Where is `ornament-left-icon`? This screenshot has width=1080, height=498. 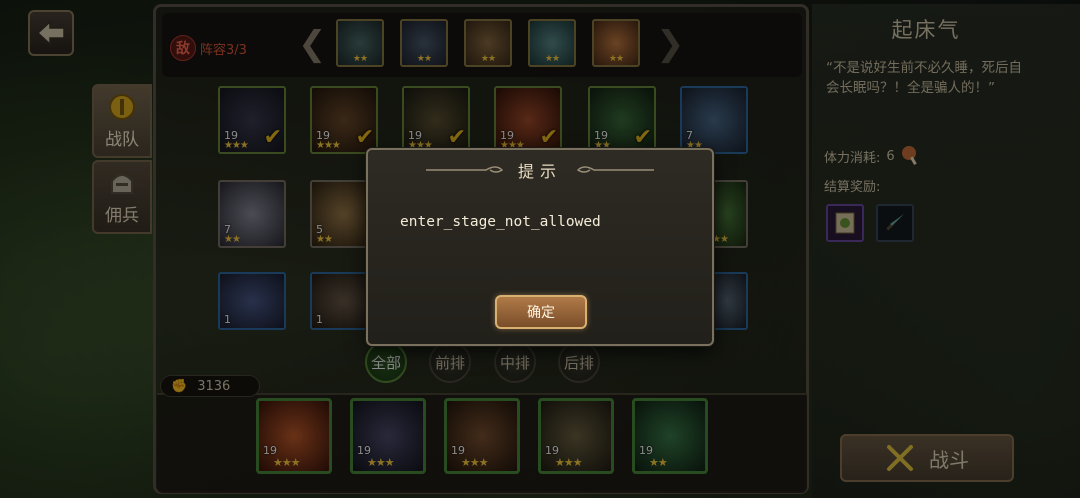 ornament-left-icon is located at coordinates (464, 169).